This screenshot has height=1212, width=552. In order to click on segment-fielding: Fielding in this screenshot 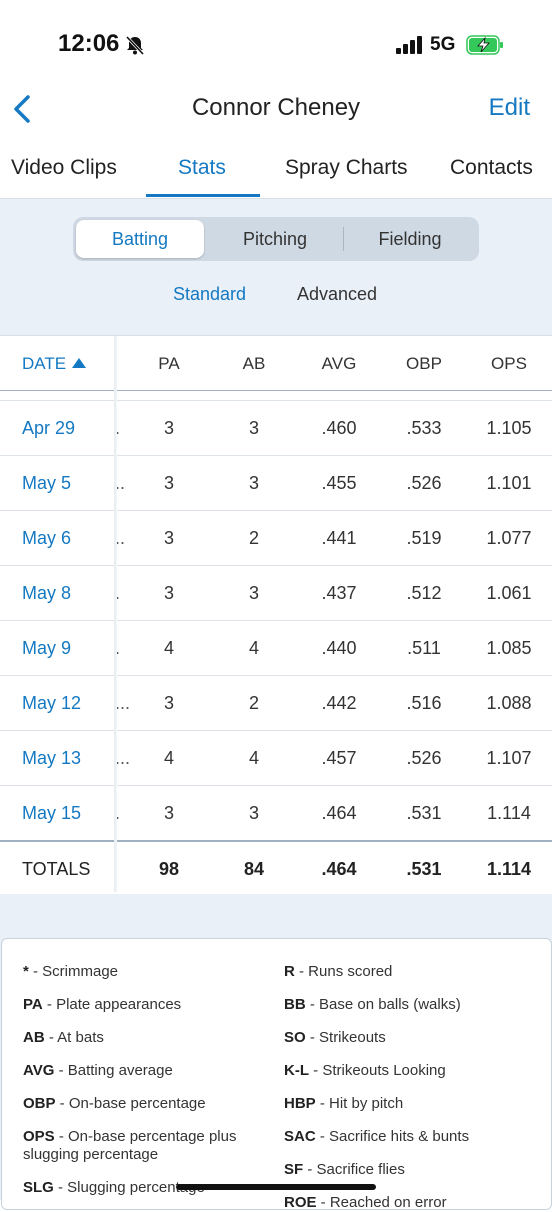, I will do `click(410, 239)`.